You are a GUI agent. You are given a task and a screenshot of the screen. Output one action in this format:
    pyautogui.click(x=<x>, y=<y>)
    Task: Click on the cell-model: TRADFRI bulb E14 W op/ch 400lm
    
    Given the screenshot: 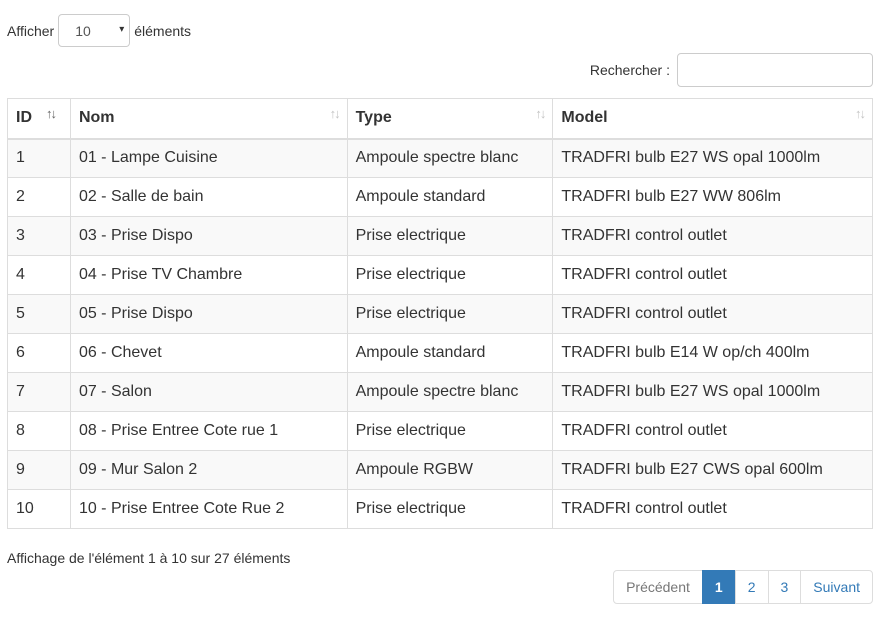 What is the action you would take?
    pyautogui.click(x=712, y=353)
    